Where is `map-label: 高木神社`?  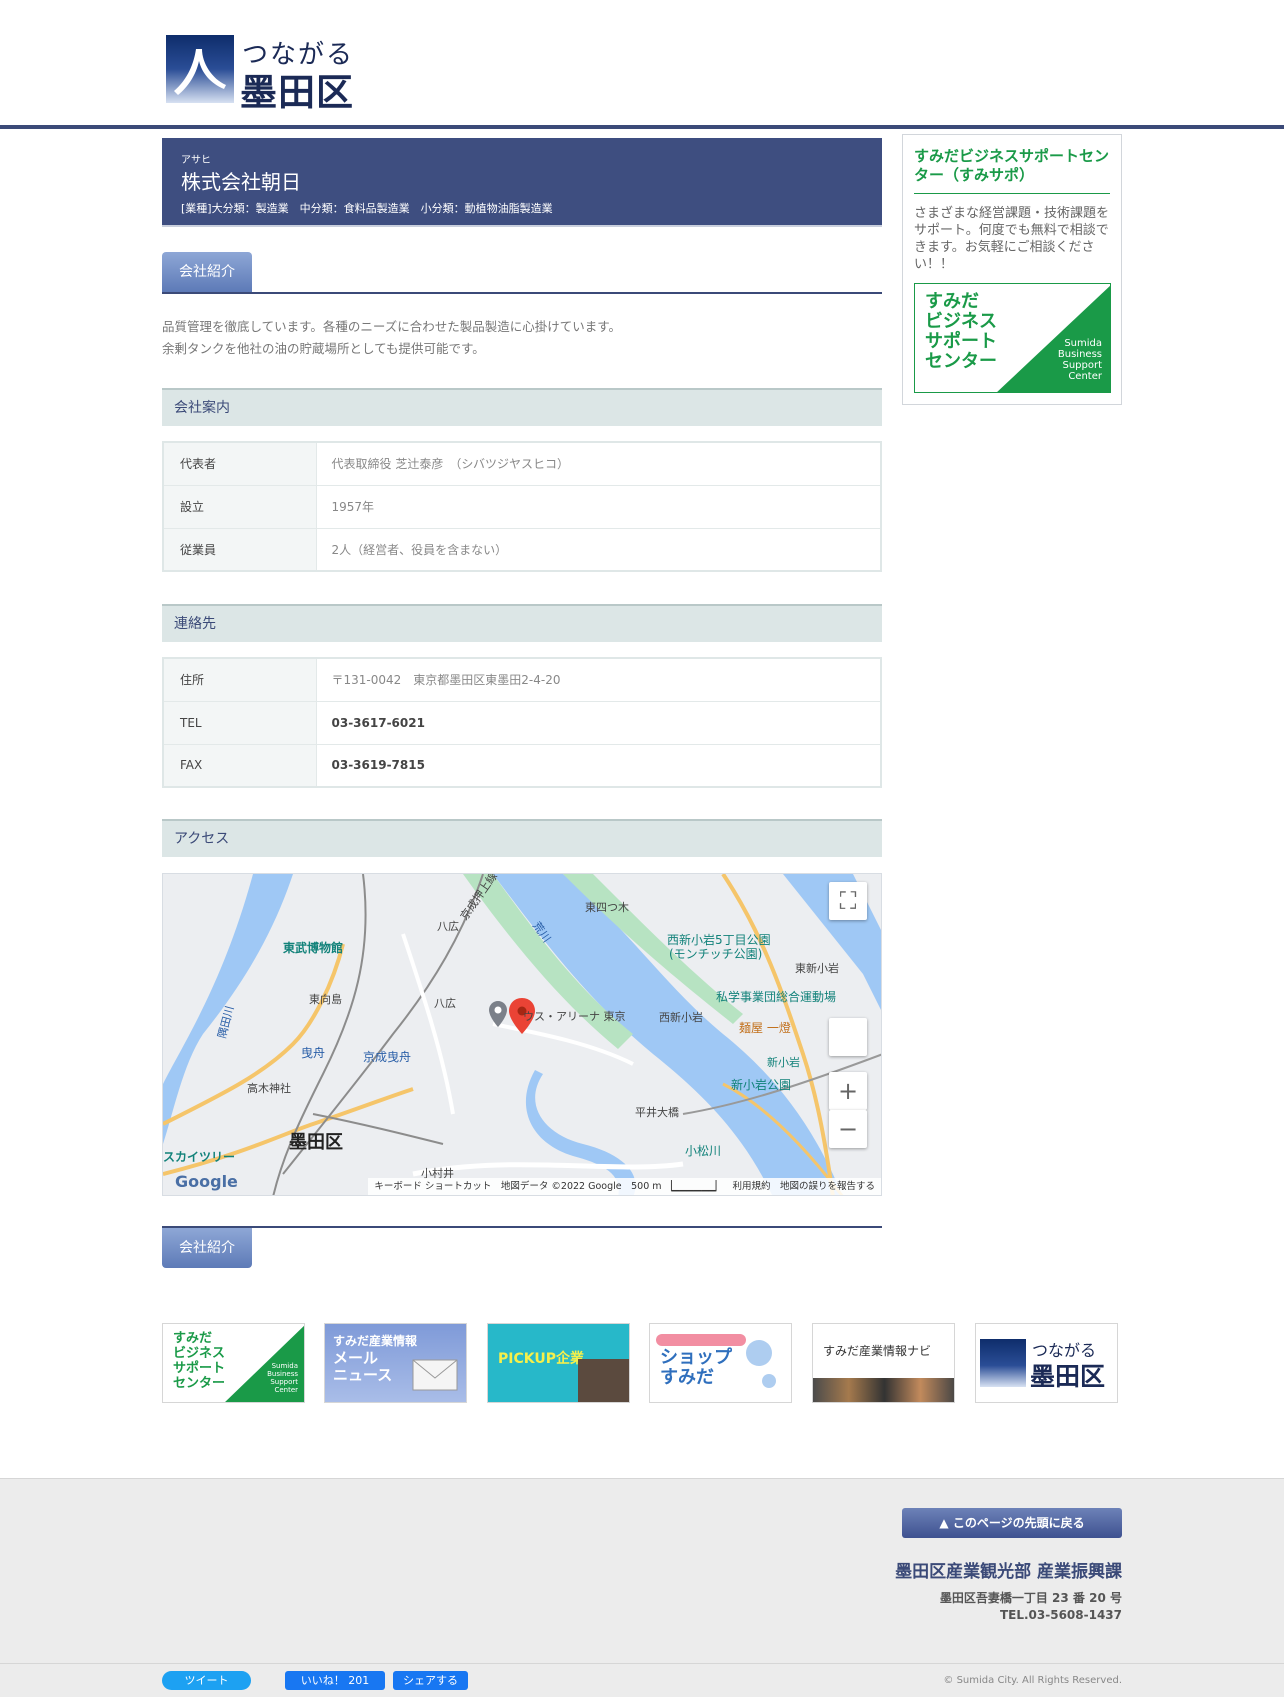 map-label: 高木神社 is located at coordinates (269, 1088).